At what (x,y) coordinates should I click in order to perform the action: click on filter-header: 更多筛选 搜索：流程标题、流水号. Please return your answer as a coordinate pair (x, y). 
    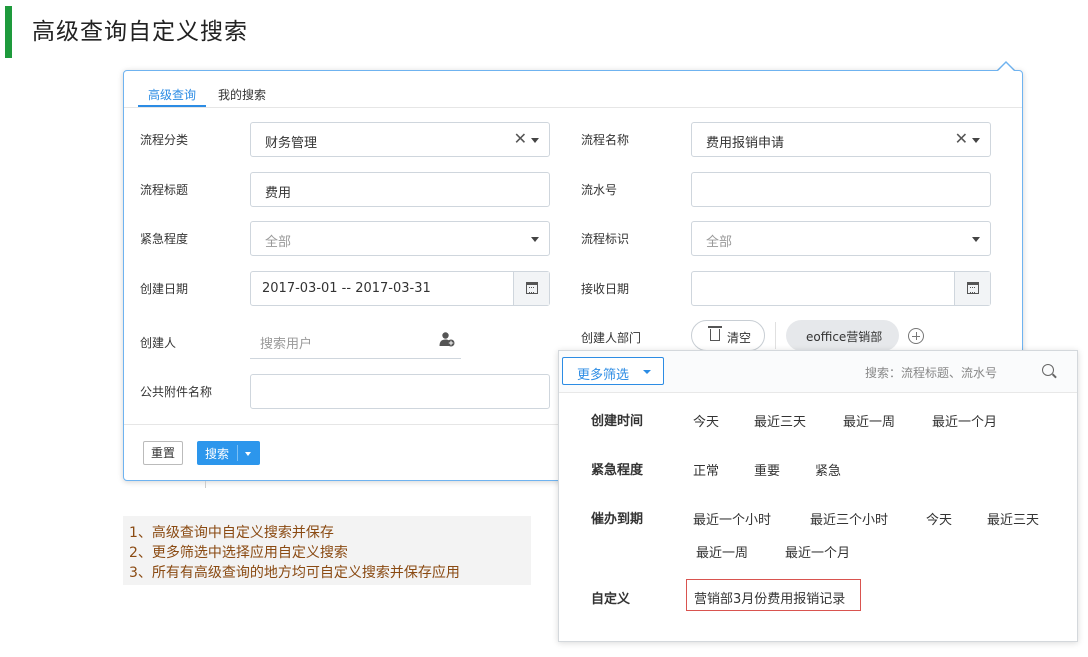
    Looking at the image, I should click on (818, 372).